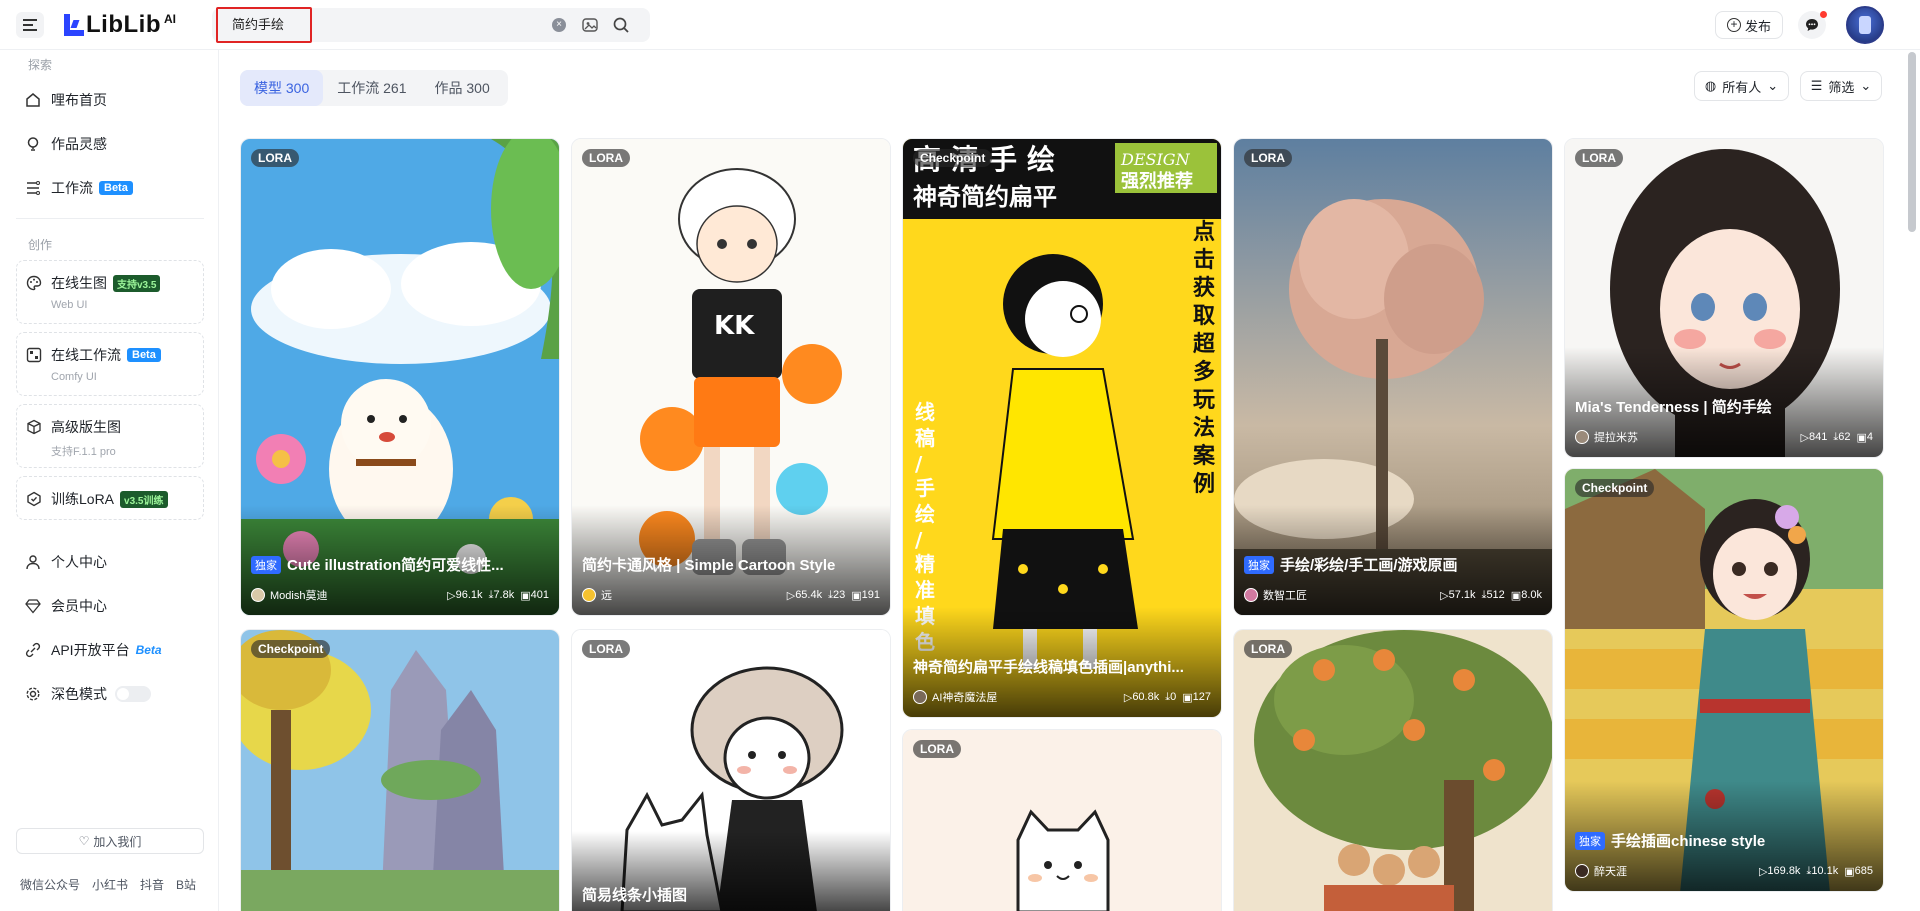  I want to click on svg-text: 击, so click(1204, 260).